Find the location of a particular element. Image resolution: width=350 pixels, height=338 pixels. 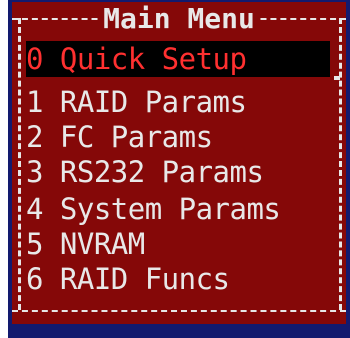

menu-title: Main Menu is located at coordinates (179, 19).